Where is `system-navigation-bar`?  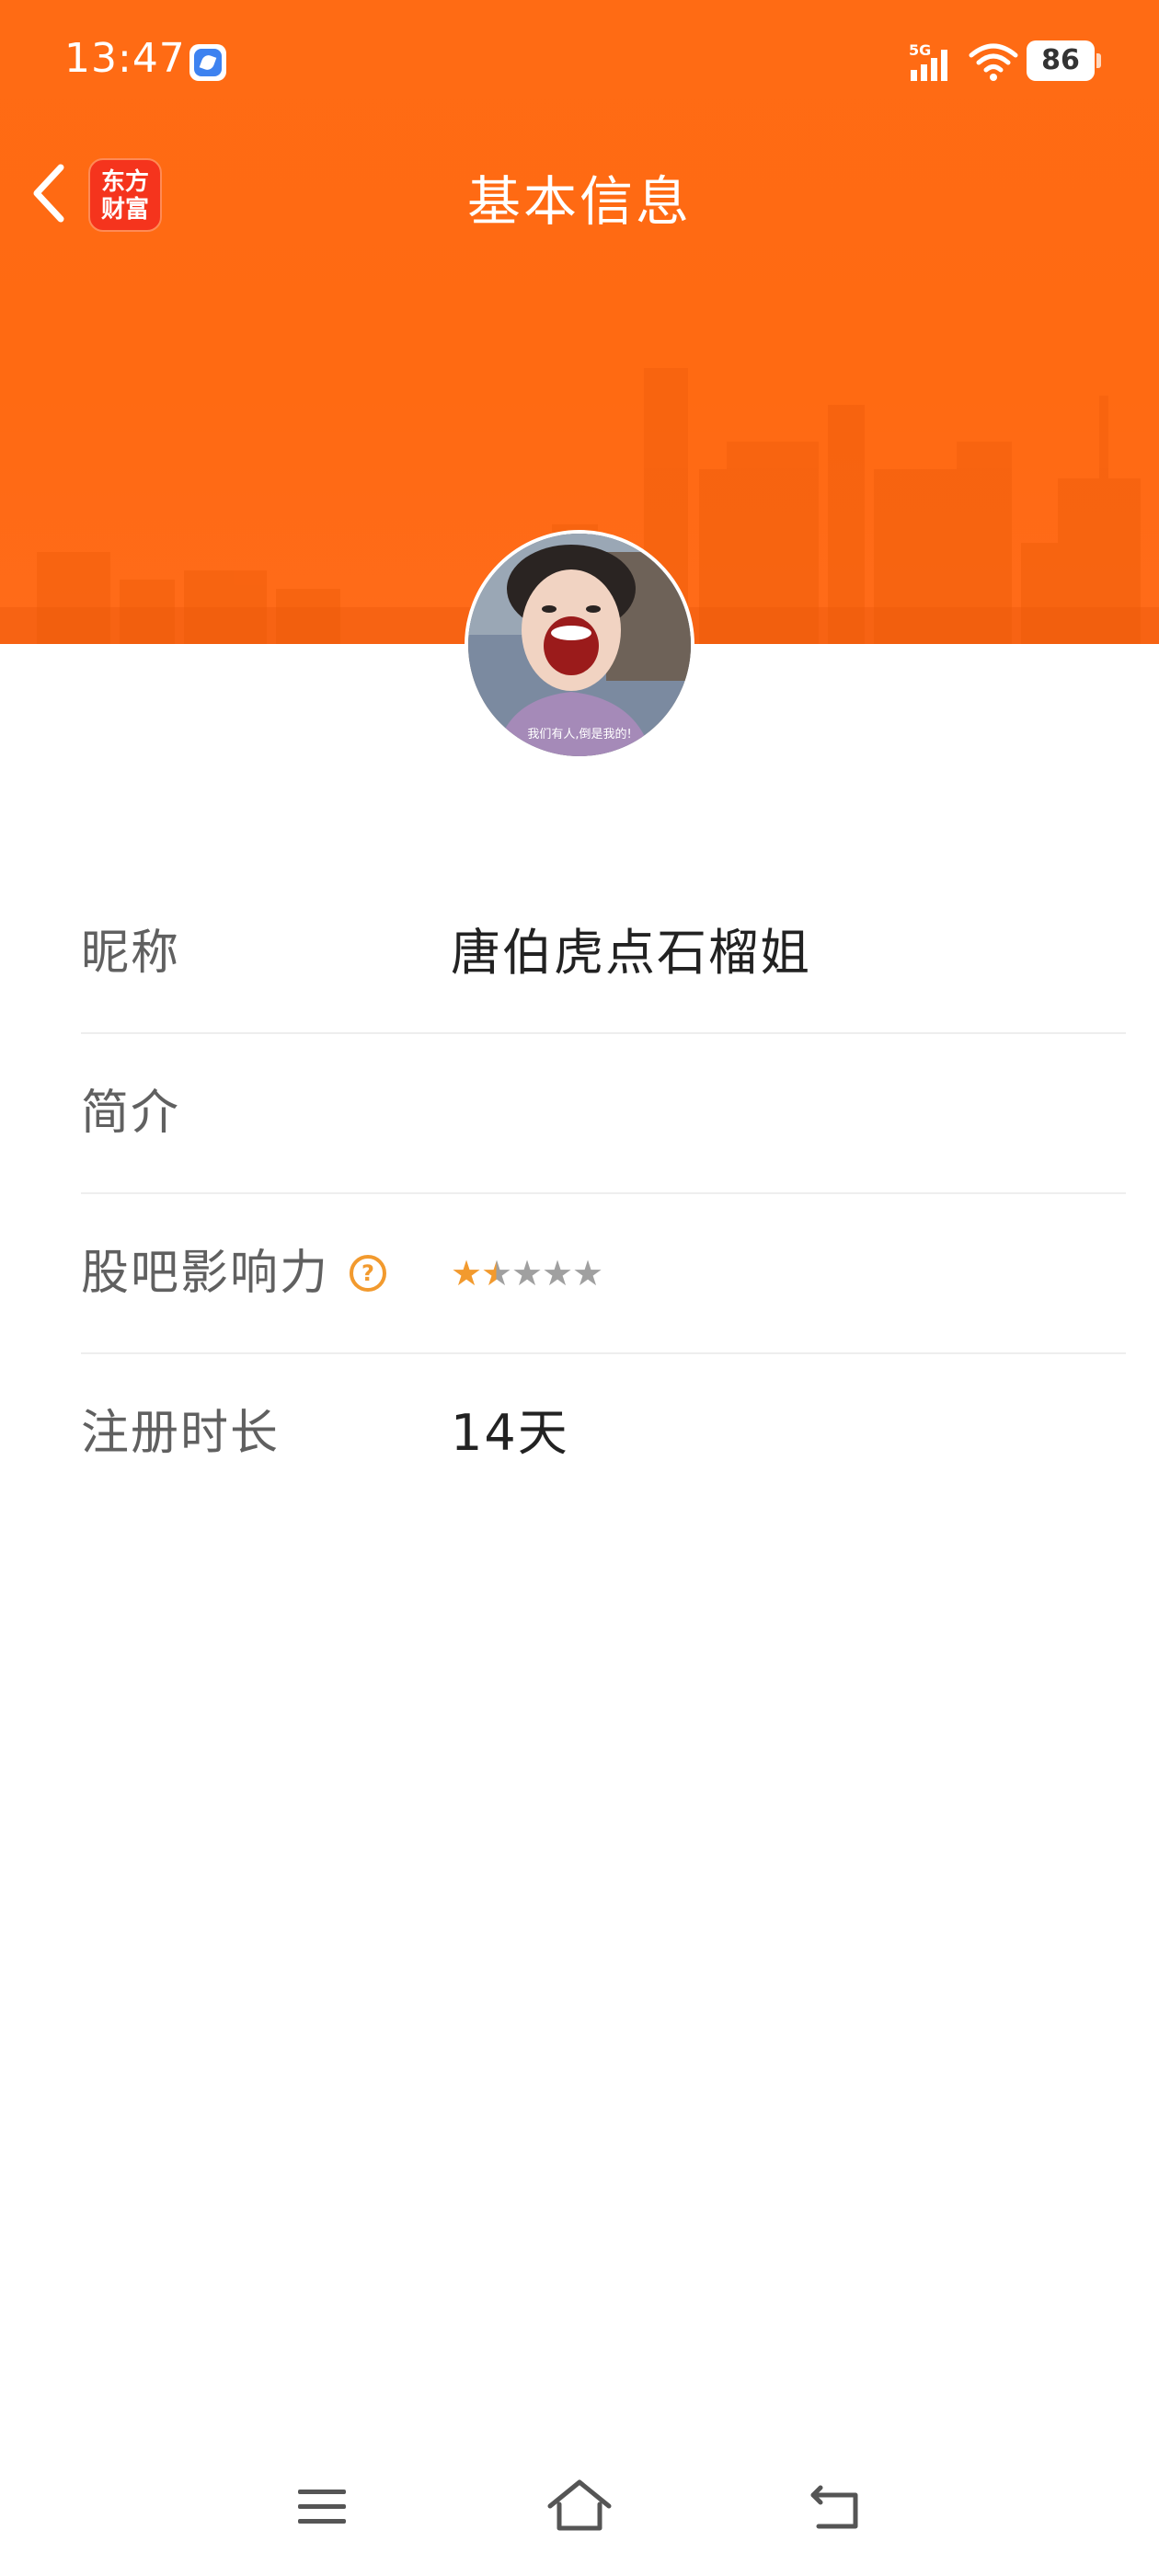 system-navigation-bar is located at coordinates (579, 2507).